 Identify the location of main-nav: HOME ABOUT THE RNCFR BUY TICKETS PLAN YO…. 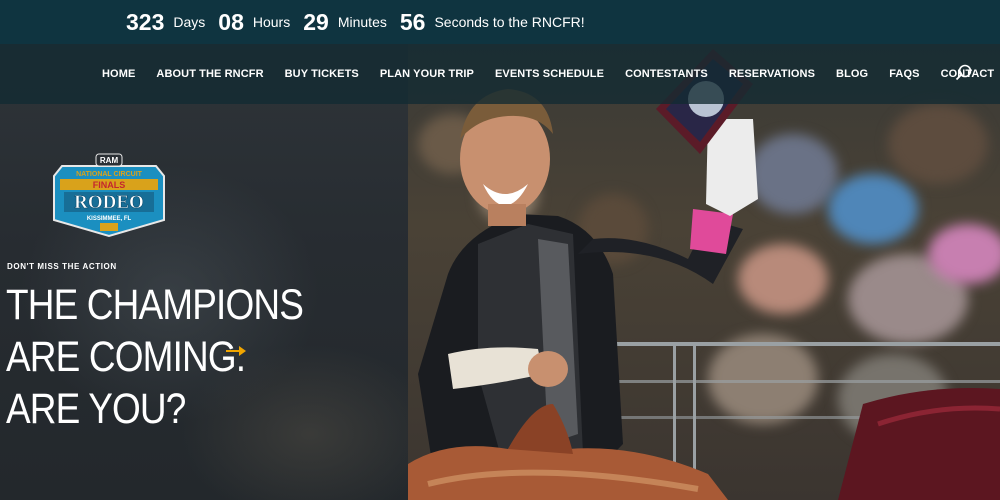
(500, 74).